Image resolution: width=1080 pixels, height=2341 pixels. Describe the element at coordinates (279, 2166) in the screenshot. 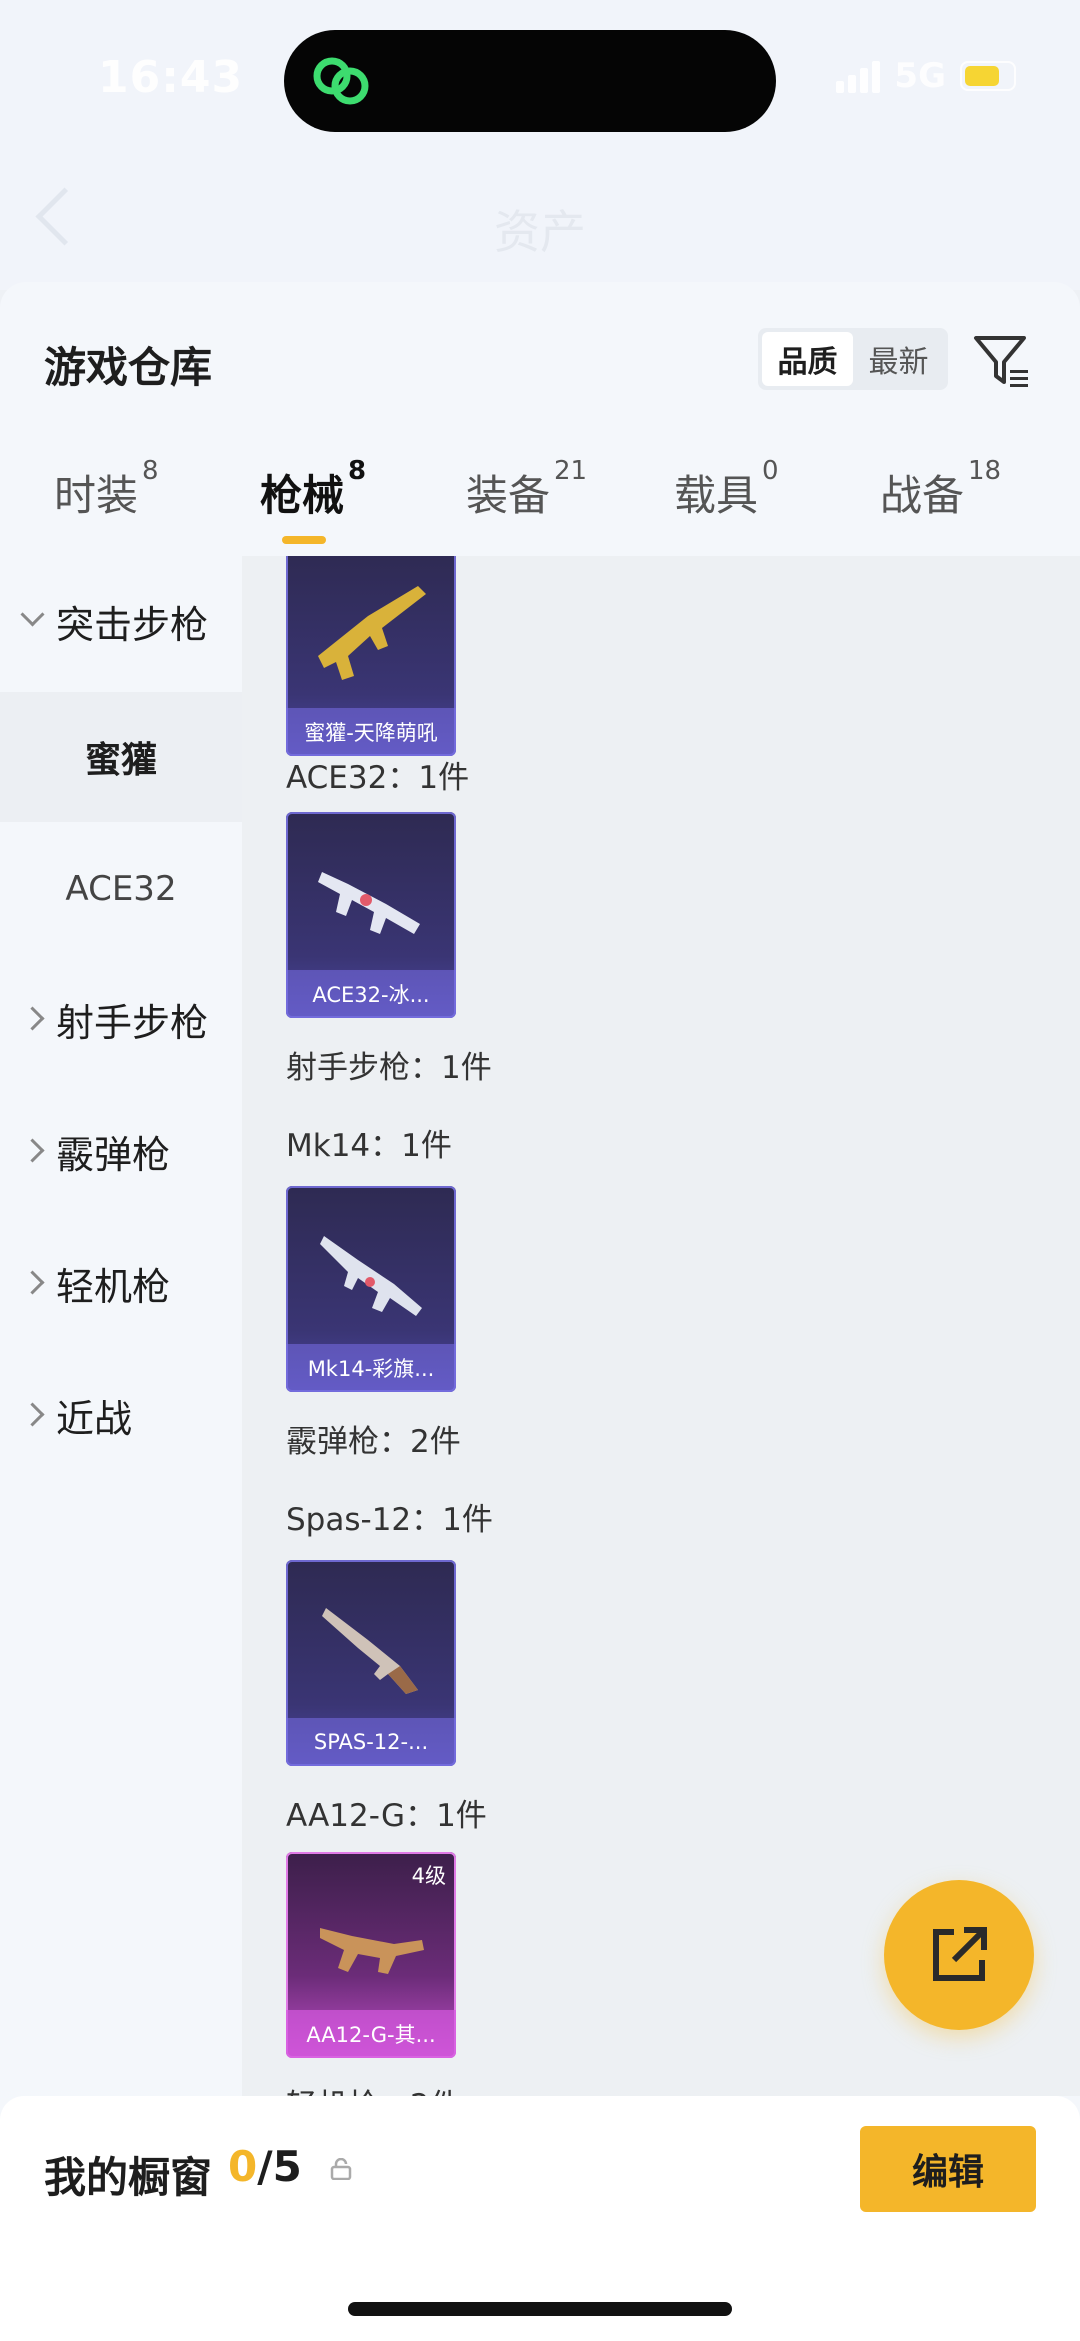

I see `showcase-total: /5` at that location.